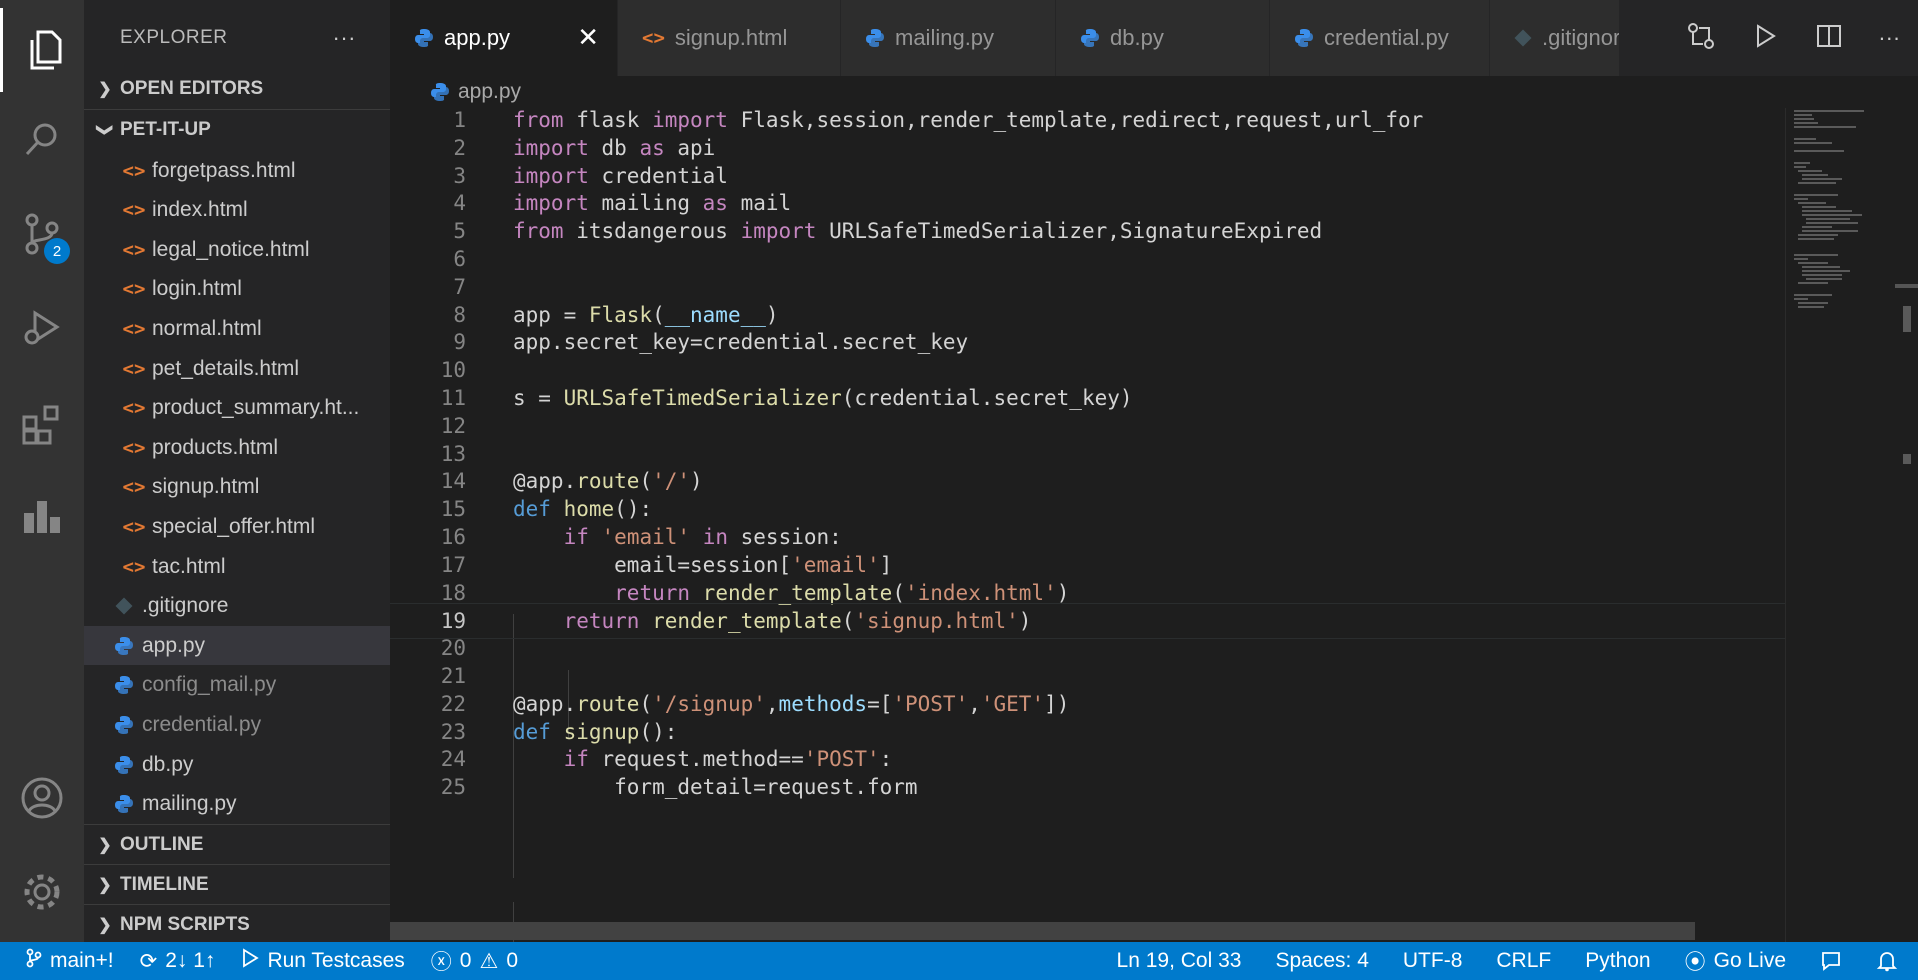 This screenshot has width=1918, height=980. Describe the element at coordinates (1433, 961) in the screenshot. I see `encoding: UTF-8` at that location.